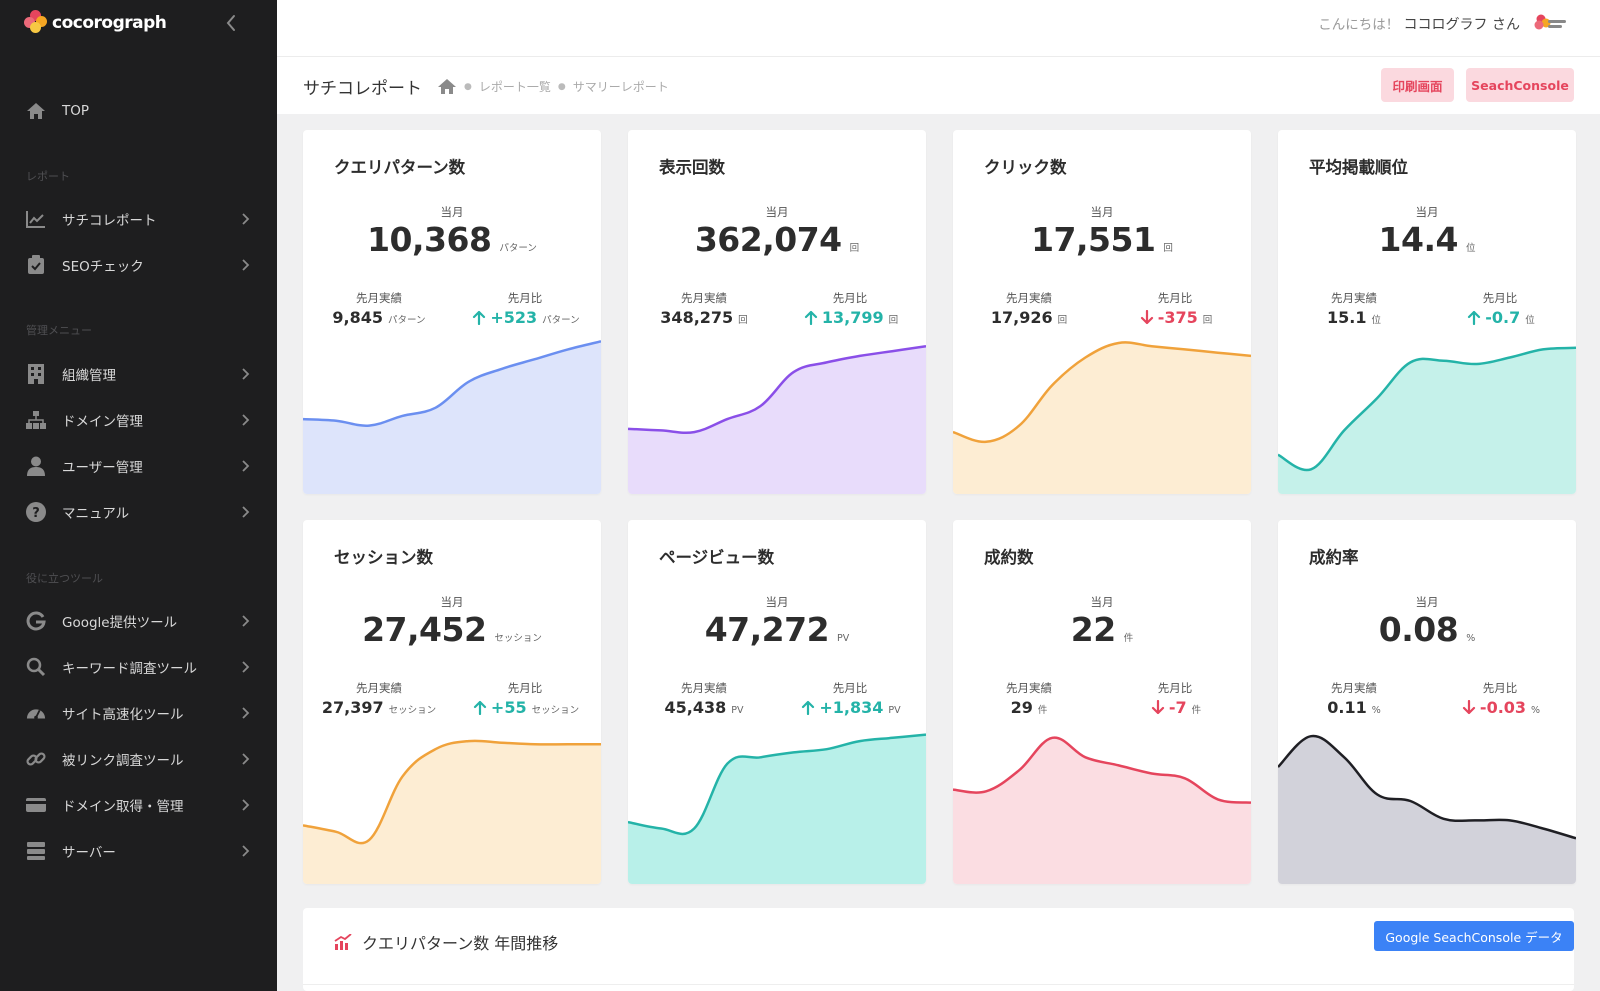 The height and width of the screenshot is (991, 1600). I want to click on sidebar-item-google-tools: Google提供ツール, so click(138, 621).